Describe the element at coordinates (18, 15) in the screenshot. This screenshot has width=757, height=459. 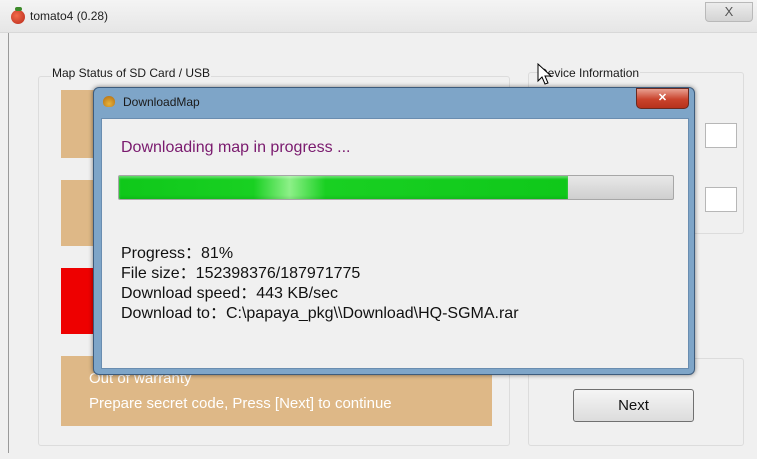
I see `tomato-app-icon` at that location.